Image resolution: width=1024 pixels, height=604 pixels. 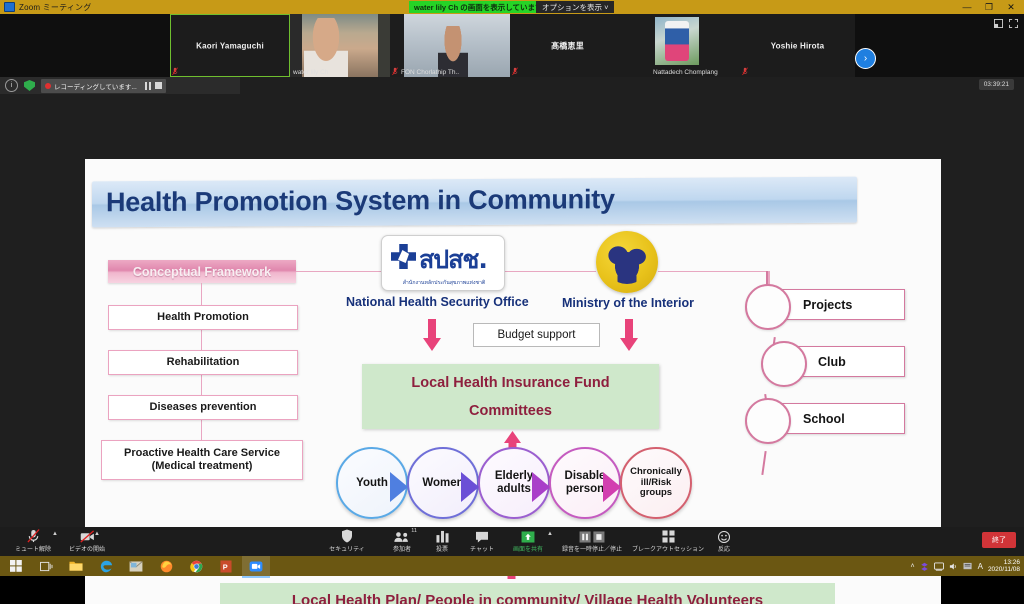 I want to click on taskbar-task-view-button, so click(x=46, y=566).